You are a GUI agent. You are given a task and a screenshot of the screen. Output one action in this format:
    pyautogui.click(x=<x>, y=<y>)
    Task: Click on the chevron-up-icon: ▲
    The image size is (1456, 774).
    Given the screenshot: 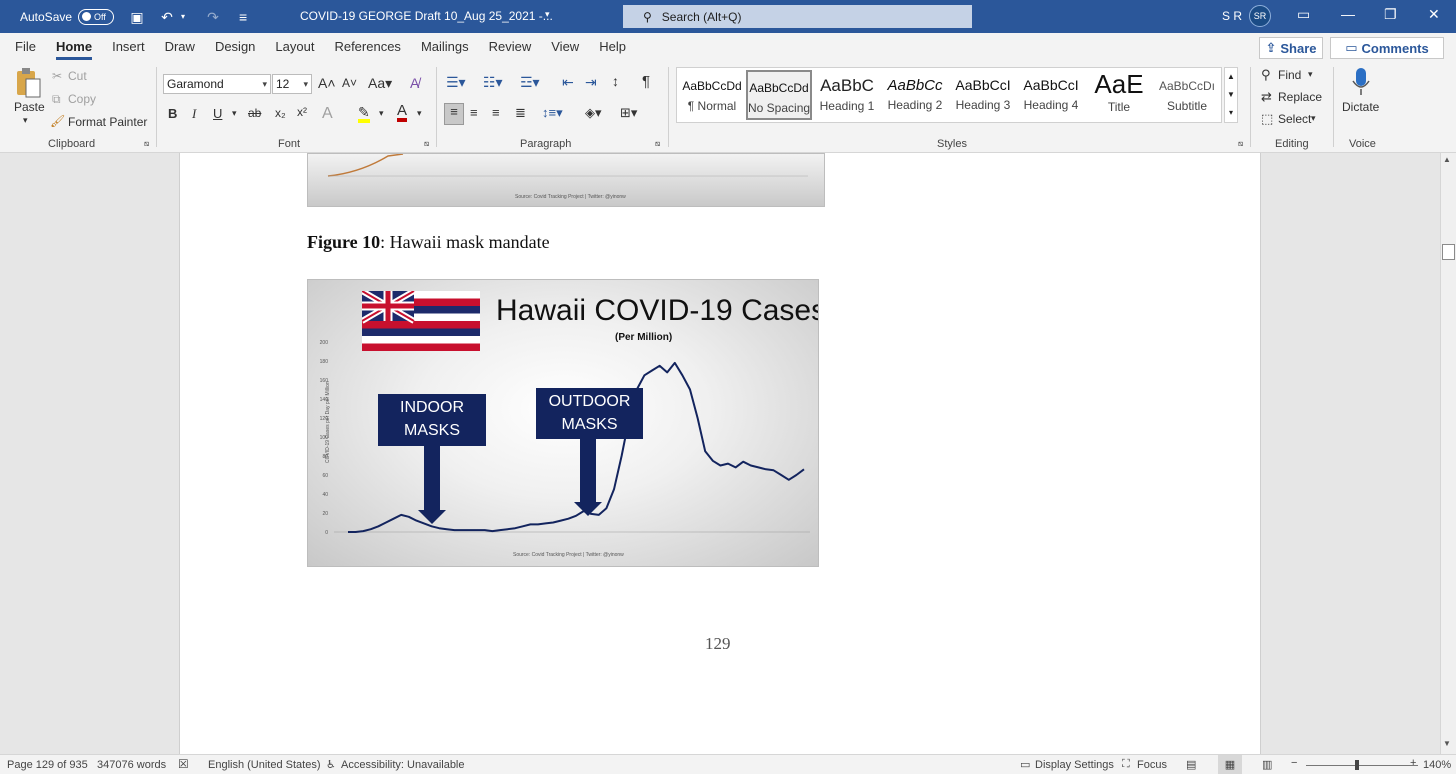 What is the action you would take?
    pyautogui.click(x=1231, y=77)
    